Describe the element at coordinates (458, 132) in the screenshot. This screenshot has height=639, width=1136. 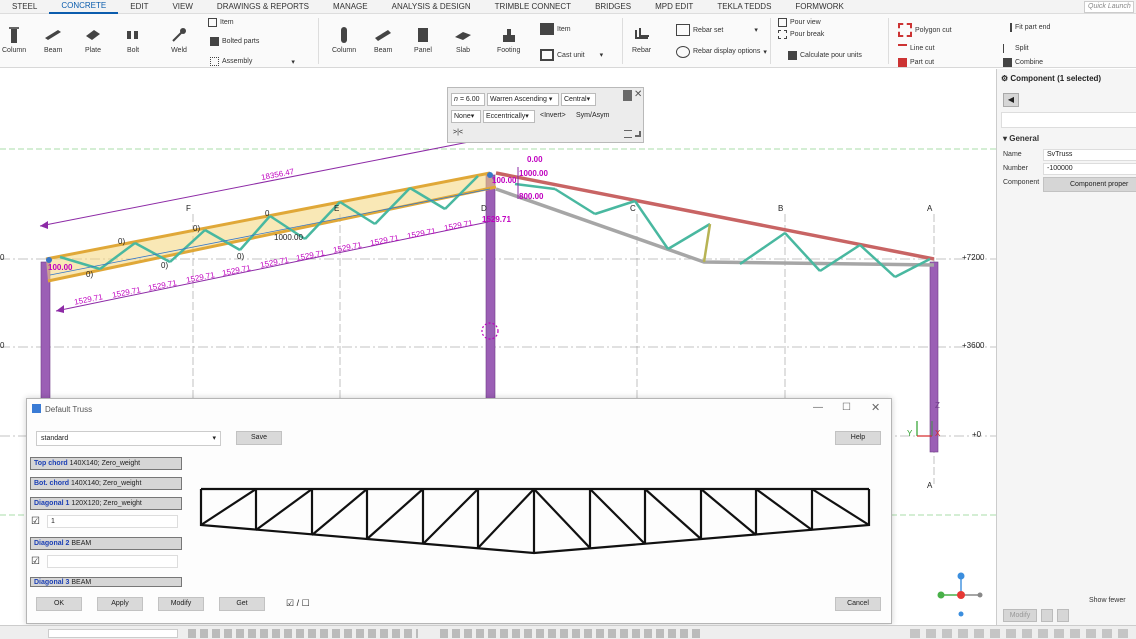
I see `center-button: >|<` at that location.